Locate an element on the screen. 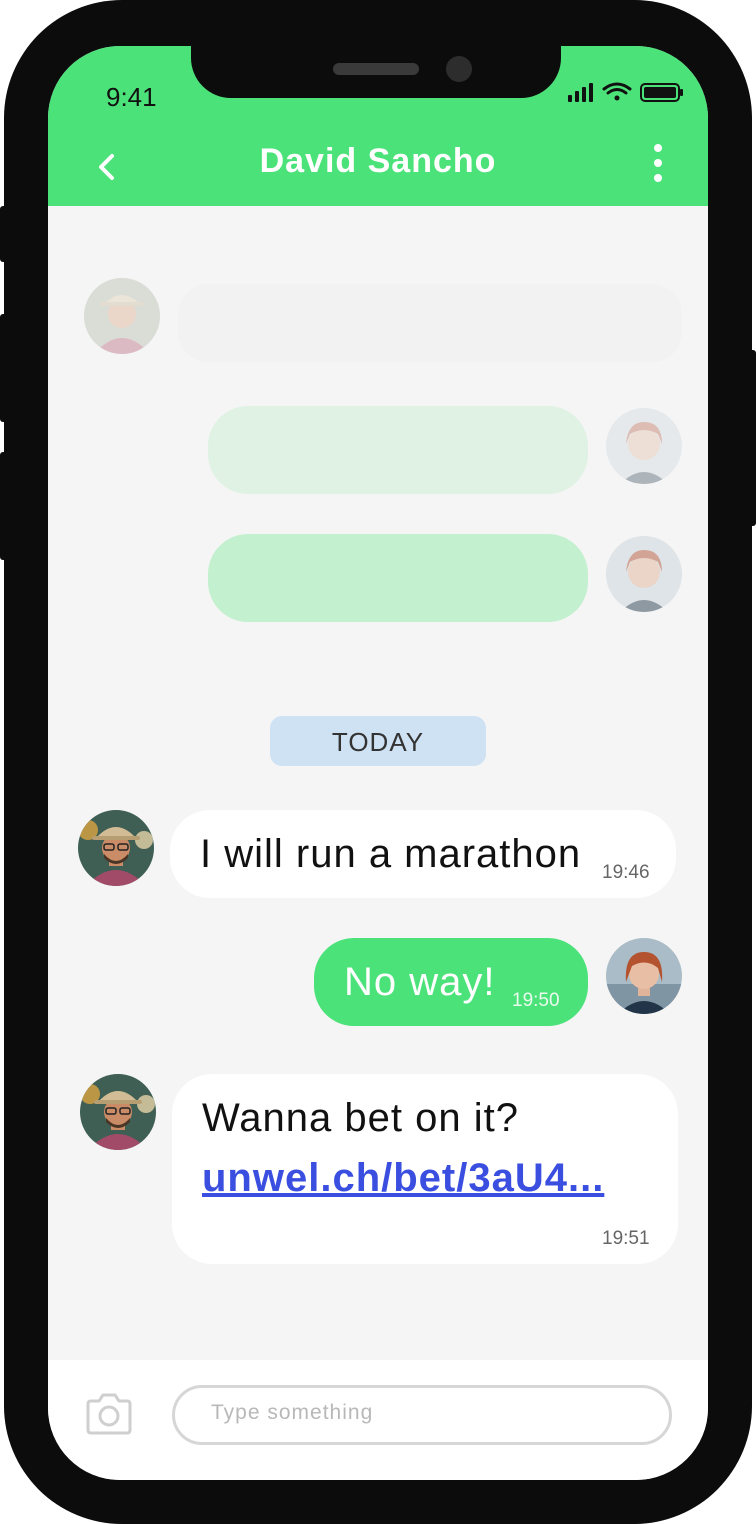 The image size is (756, 1524). message-time: 19:51 is located at coordinates (626, 1238).